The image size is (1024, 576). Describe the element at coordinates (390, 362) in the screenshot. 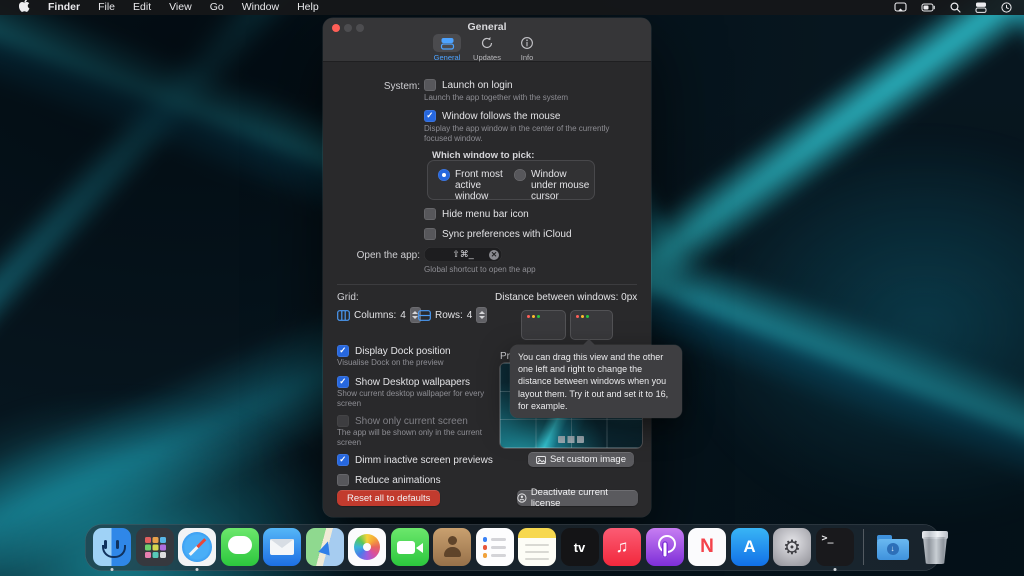

I see `display-dock-description: Visualise Dock on the preview` at that location.